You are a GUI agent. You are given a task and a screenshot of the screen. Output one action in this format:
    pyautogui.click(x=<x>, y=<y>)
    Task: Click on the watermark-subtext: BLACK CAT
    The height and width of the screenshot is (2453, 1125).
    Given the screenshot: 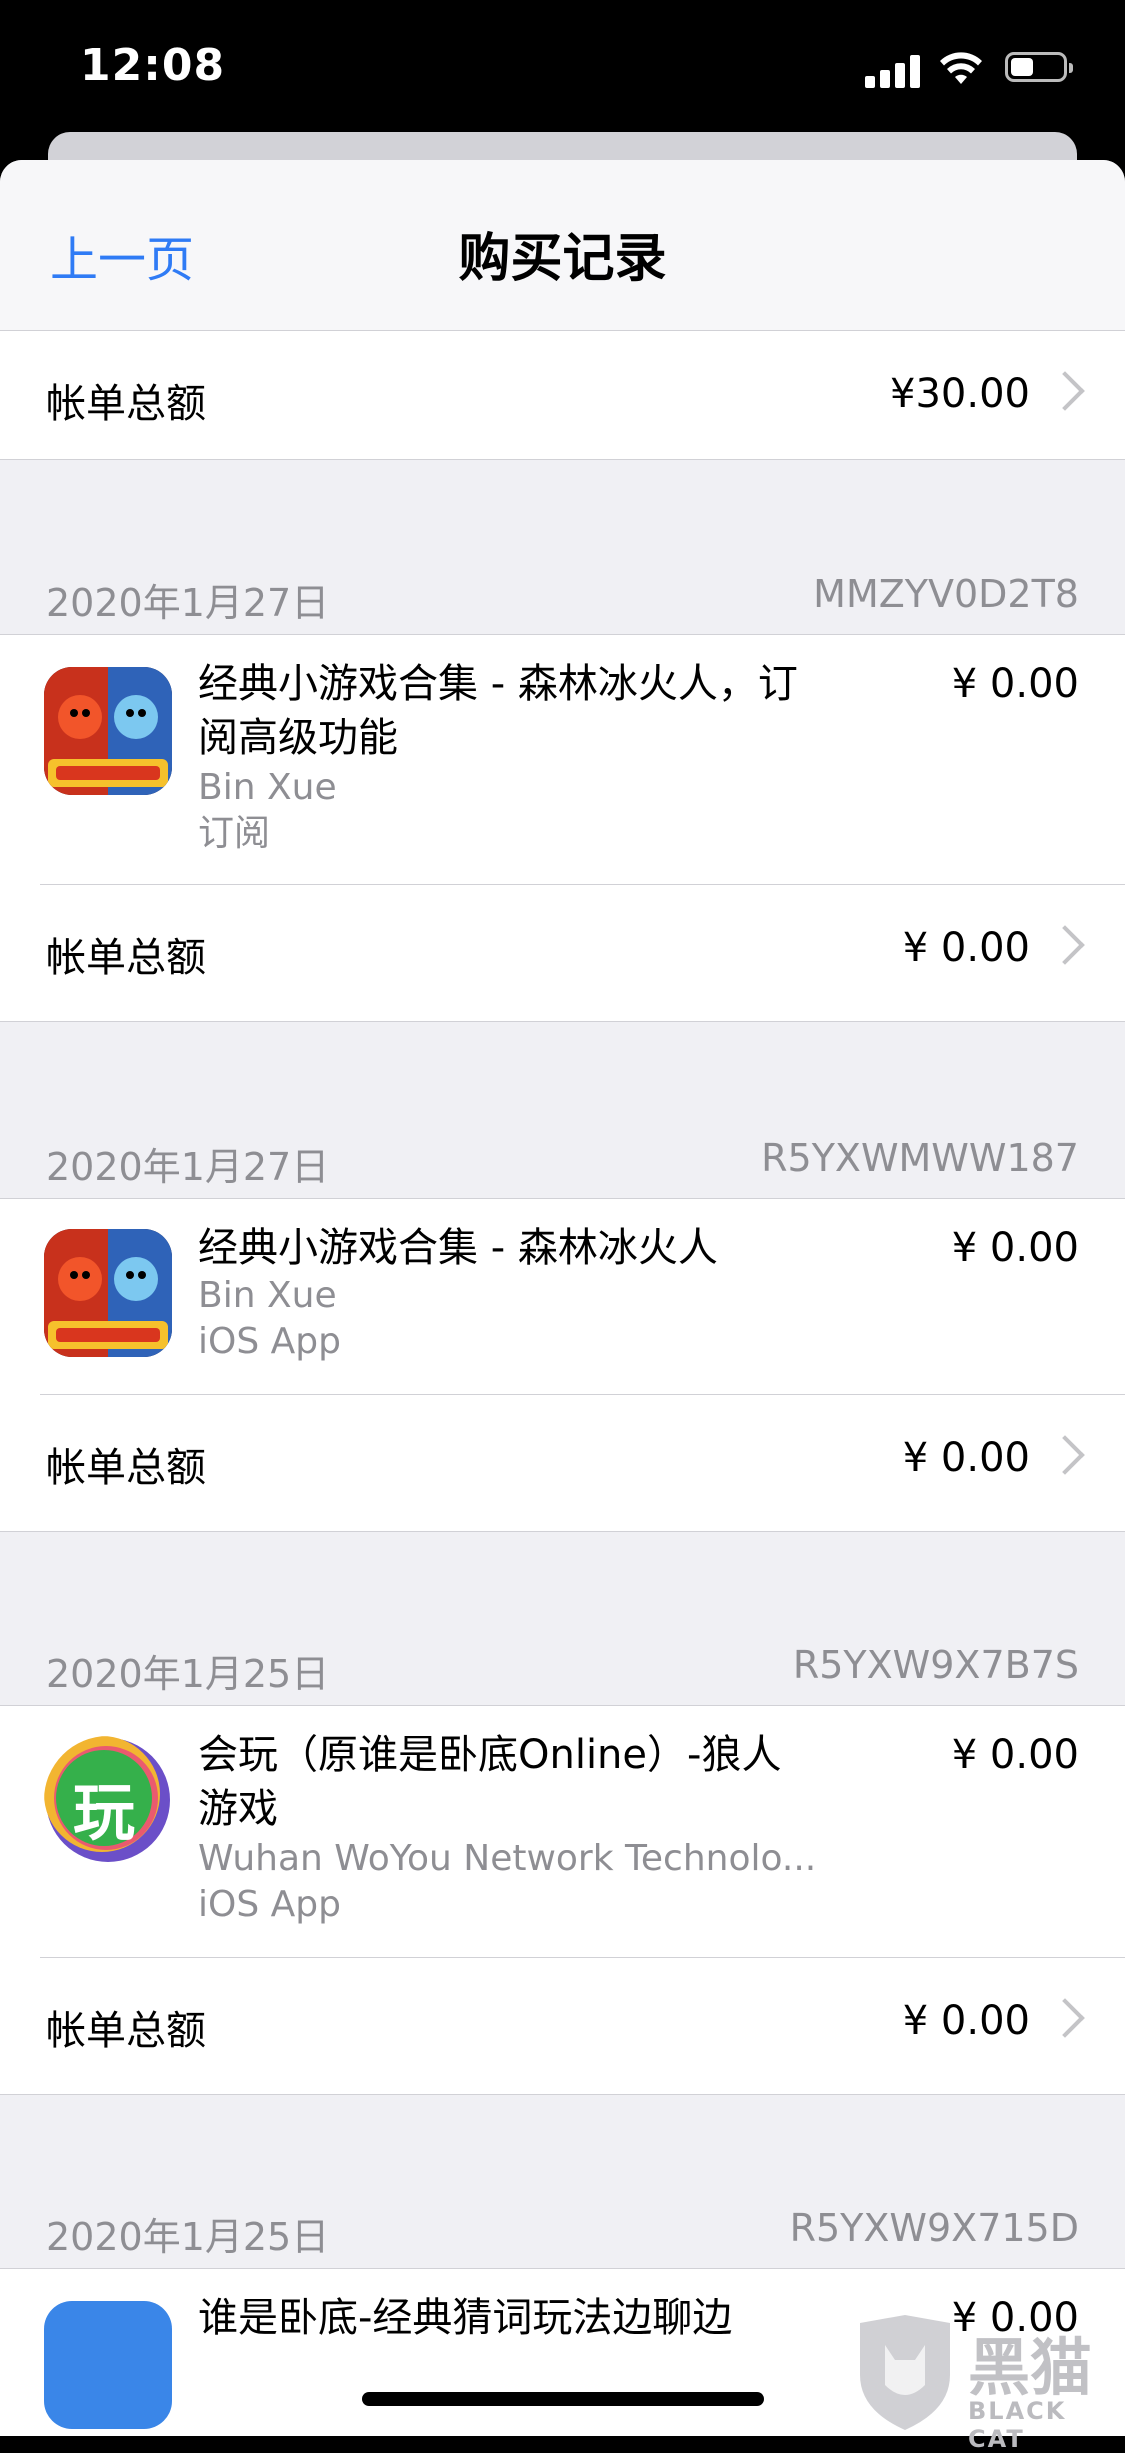 What is the action you would take?
    pyautogui.click(x=1017, y=2425)
    